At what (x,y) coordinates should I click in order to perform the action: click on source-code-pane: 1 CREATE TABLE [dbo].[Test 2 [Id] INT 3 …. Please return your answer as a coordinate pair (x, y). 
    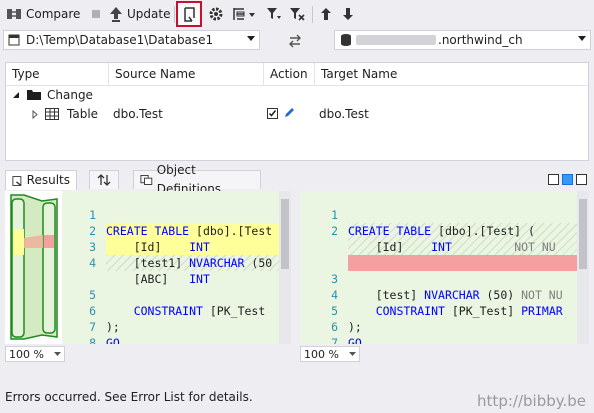
    Looking at the image, I should click on (176, 267).